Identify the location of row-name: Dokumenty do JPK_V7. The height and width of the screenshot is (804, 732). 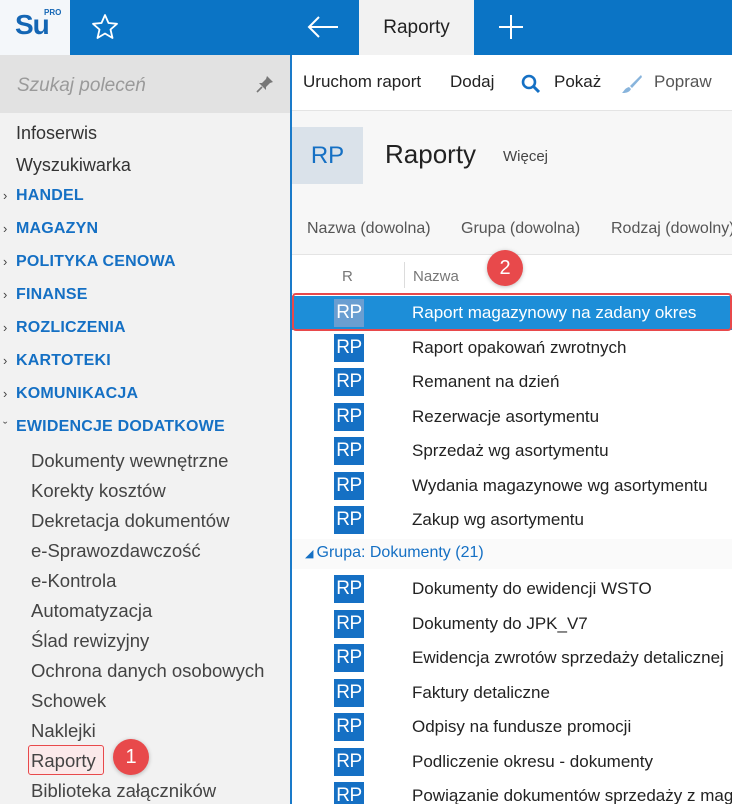
(500, 623).